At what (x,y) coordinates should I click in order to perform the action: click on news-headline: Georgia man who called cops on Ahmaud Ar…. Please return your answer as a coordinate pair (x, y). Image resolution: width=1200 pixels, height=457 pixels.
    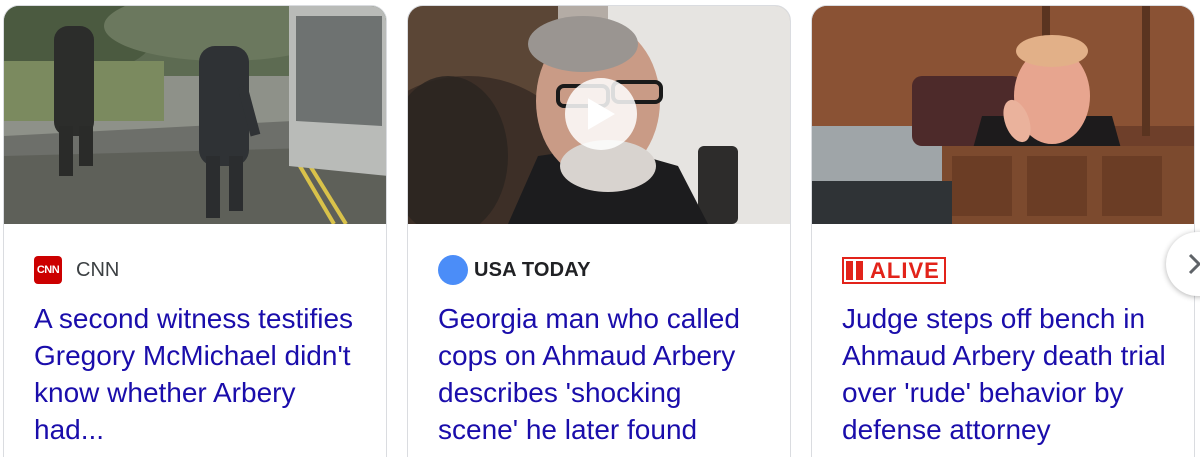
    Looking at the image, I should click on (602, 374).